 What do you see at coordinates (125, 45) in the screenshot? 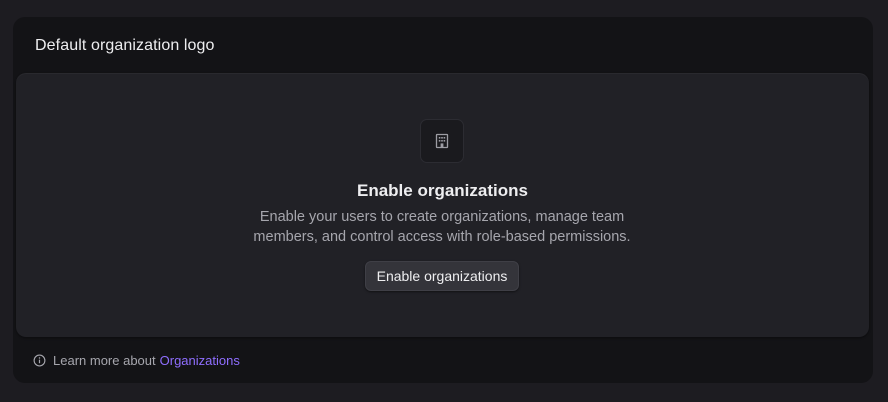
I see `card-title: Default organization logo` at bounding box center [125, 45].